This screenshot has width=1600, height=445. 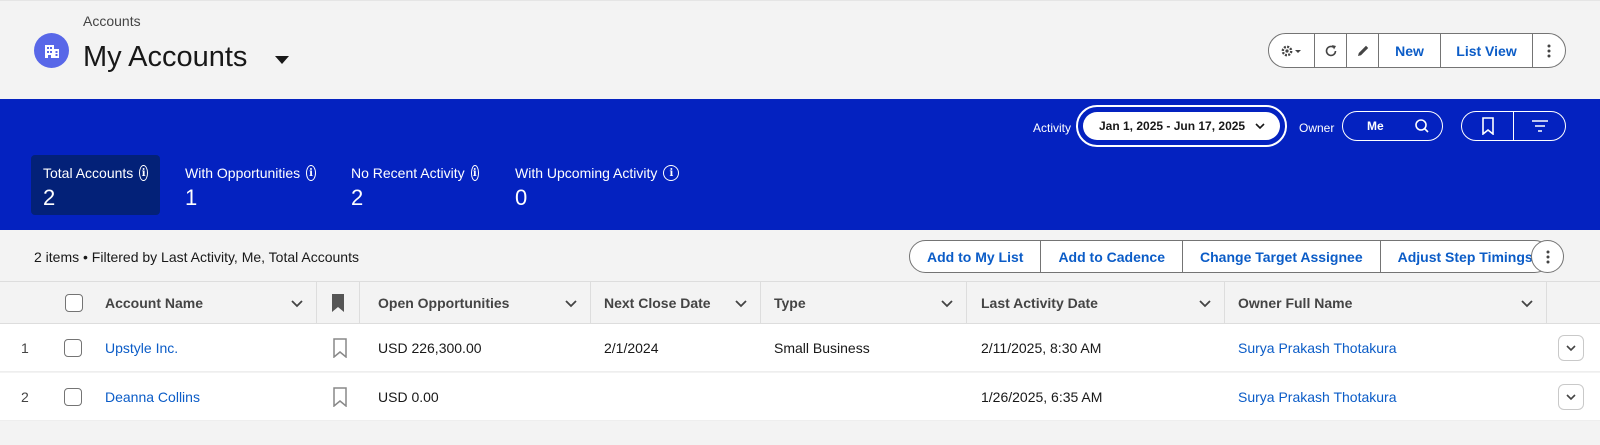 What do you see at coordinates (1172, 126) in the screenshot?
I see `date-range-value: Jan 1, 2025 - Jun 17, 2025` at bounding box center [1172, 126].